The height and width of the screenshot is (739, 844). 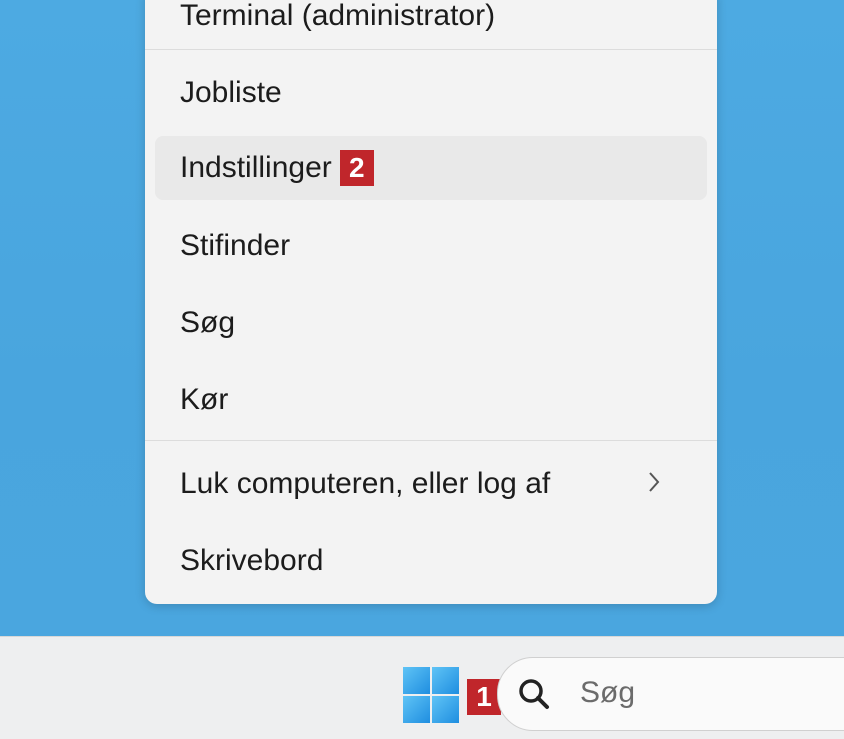 What do you see at coordinates (534, 694) in the screenshot?
I see `search-icon` at bounding box center [534, 694].